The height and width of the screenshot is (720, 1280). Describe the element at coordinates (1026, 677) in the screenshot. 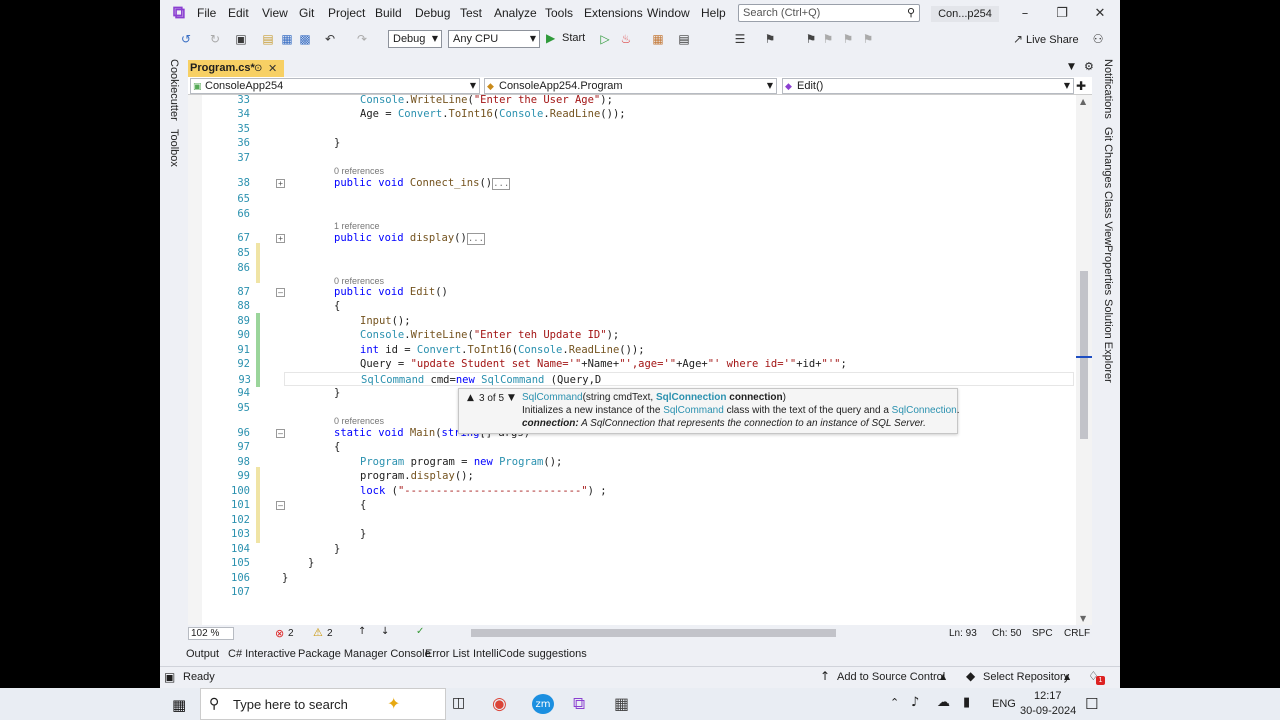

I see `select-repository: Select Repository` at that location.